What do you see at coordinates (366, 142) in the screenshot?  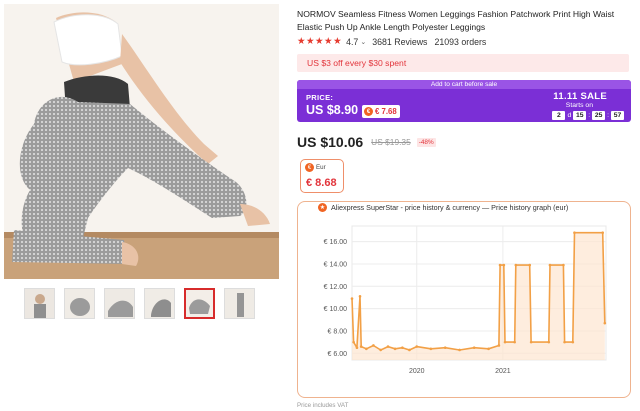 I see `price-row: US $10.06 US $19.35 -48%` at bounding box center [366, 142].